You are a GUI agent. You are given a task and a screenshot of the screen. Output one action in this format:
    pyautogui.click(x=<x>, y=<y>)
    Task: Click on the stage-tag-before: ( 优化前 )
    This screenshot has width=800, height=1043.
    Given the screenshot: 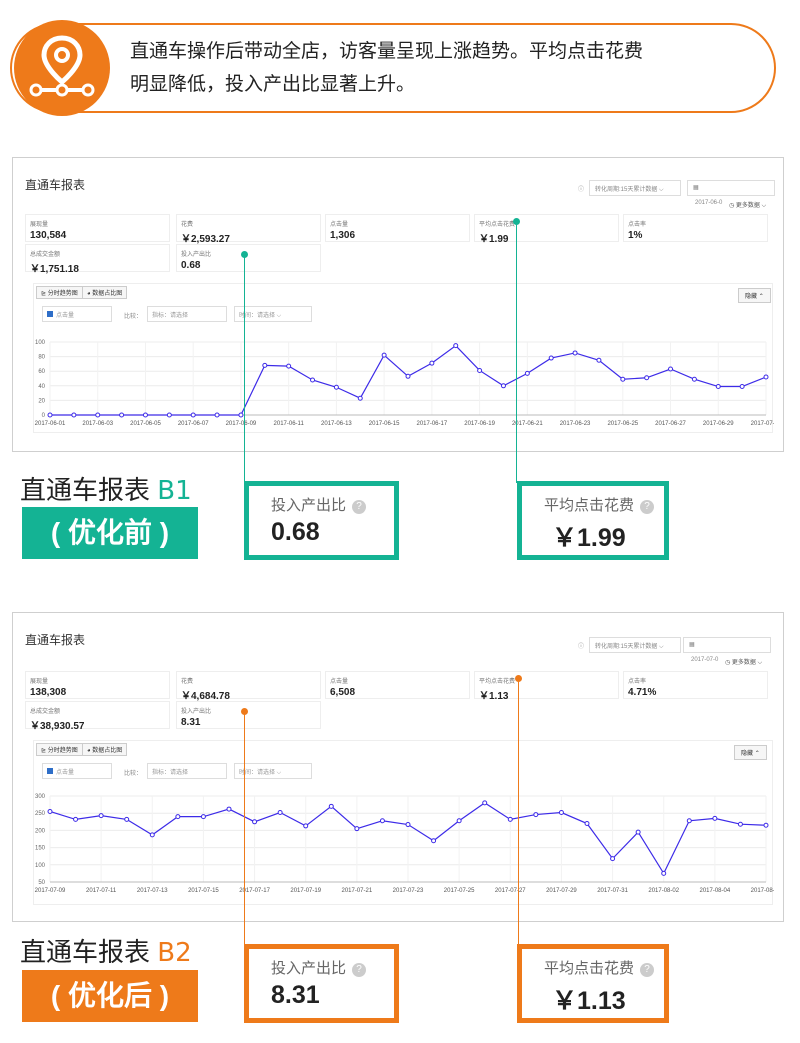 What is the action you would take?
    pyautogui.click(x=110, y=533)
    